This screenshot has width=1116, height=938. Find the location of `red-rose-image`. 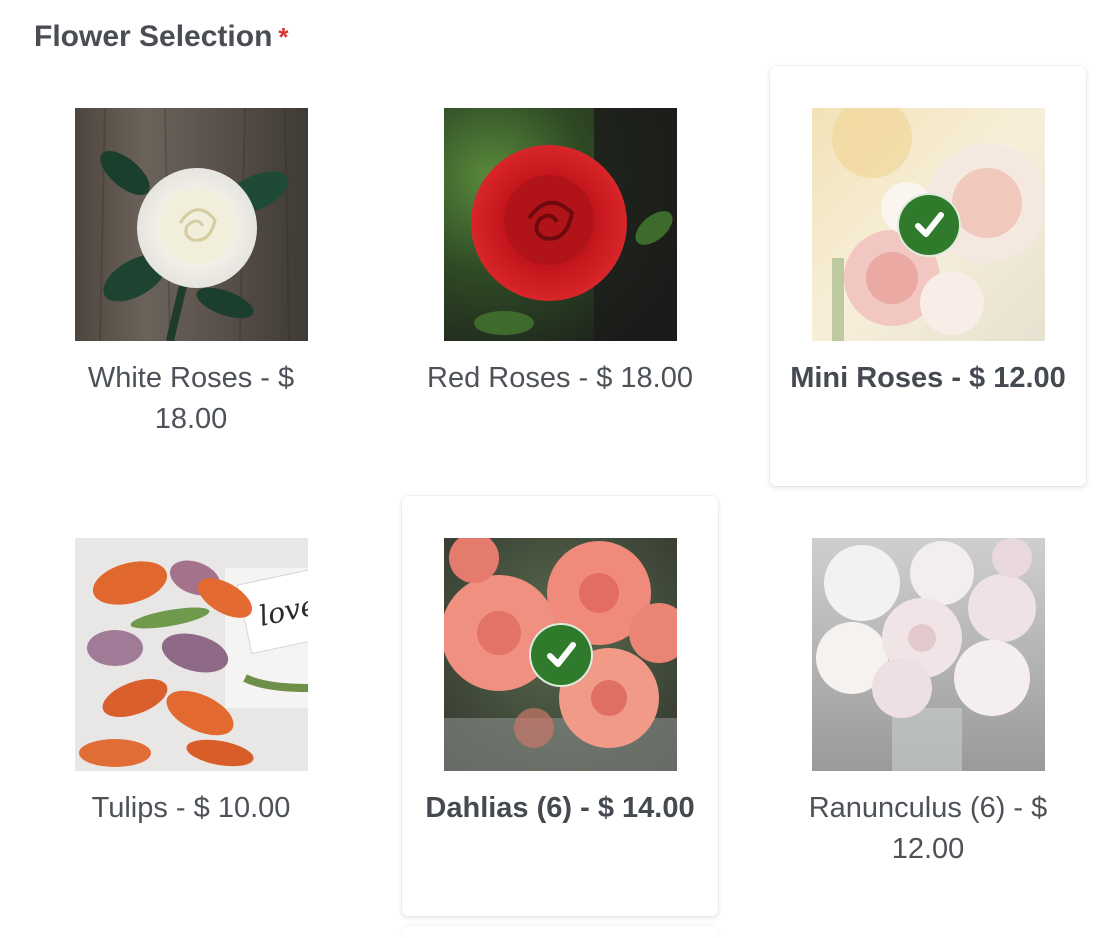

red-rose-image is located at coordinates (560, 224).